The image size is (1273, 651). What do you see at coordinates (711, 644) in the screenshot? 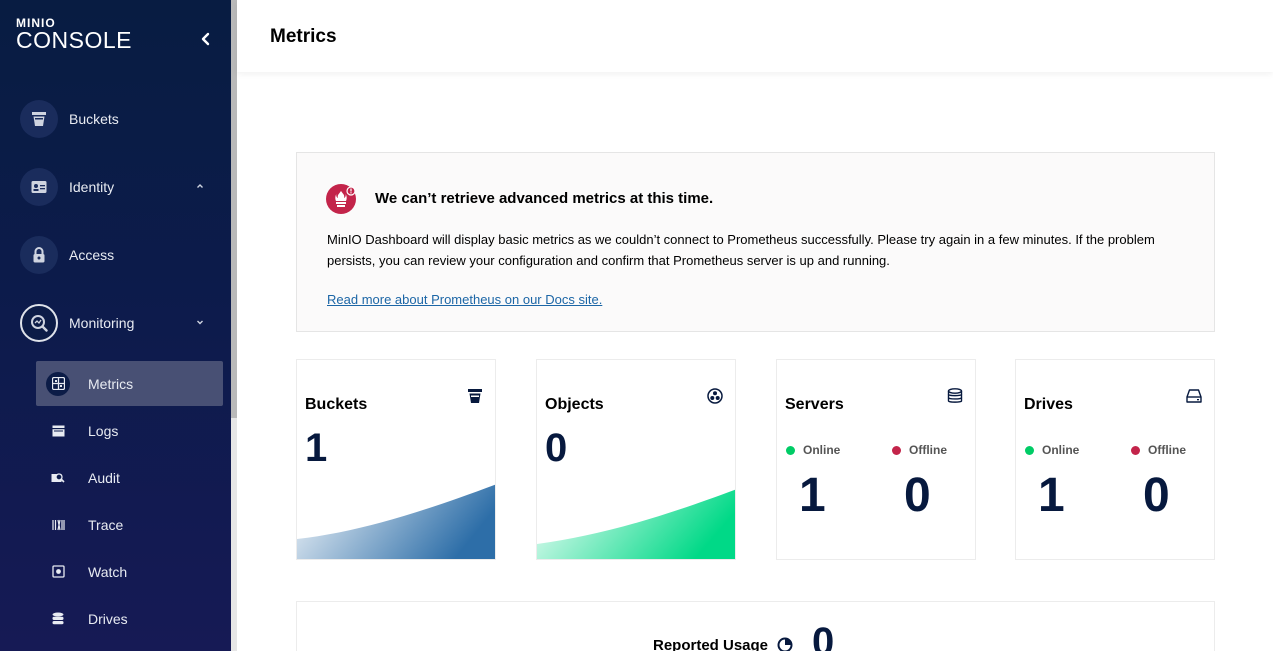
I see `usage-label: Reported Usage` at bounding box center [711, 644].